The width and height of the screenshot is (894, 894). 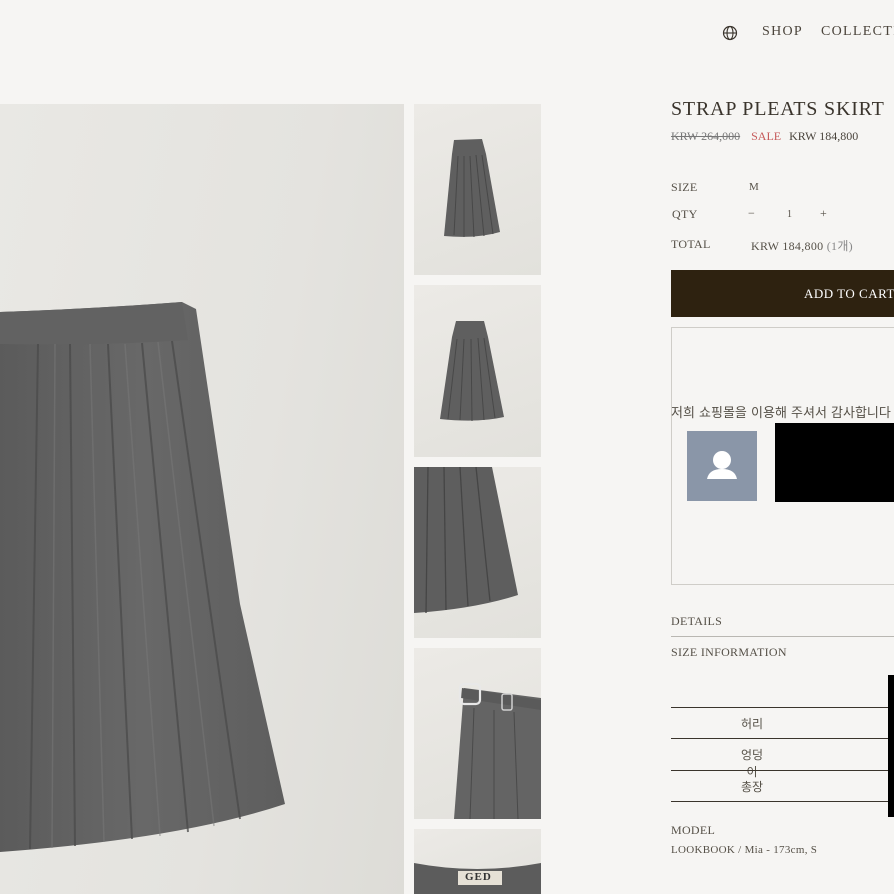 What do you see at coordinates (782, 801) in the screenshot?
I see `size-table-bottom-border` at bounding box center [782, 801].